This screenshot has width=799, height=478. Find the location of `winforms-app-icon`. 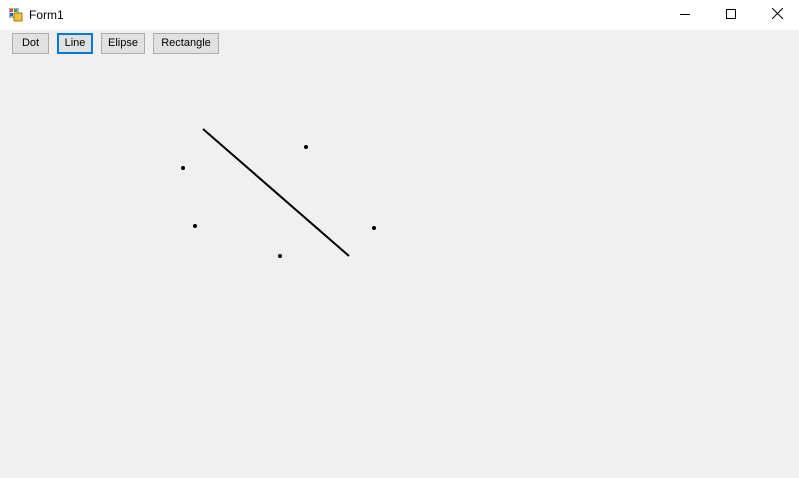

winforms-app-icon is located at coordinates (15, 14).